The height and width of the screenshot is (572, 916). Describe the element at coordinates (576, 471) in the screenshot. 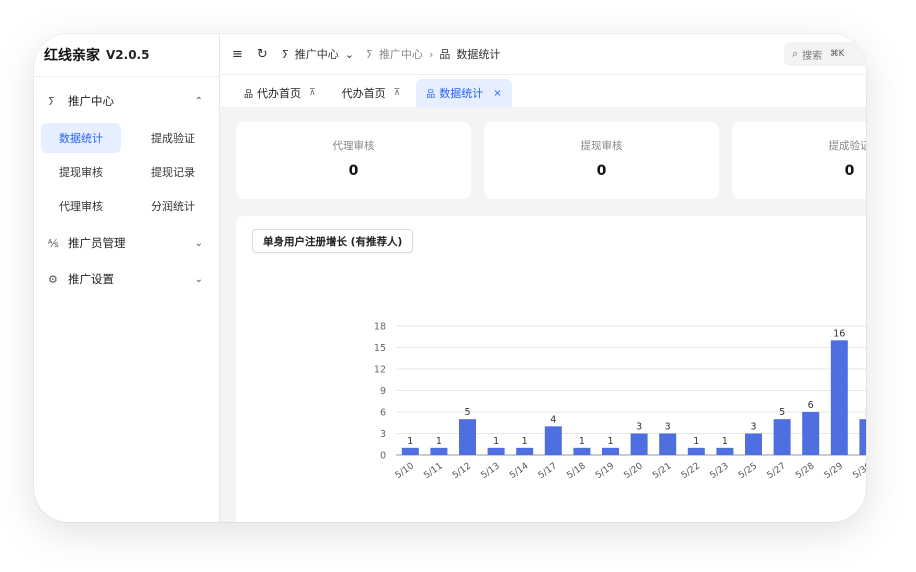

I see `x-tick-label: 5/18` at that location.